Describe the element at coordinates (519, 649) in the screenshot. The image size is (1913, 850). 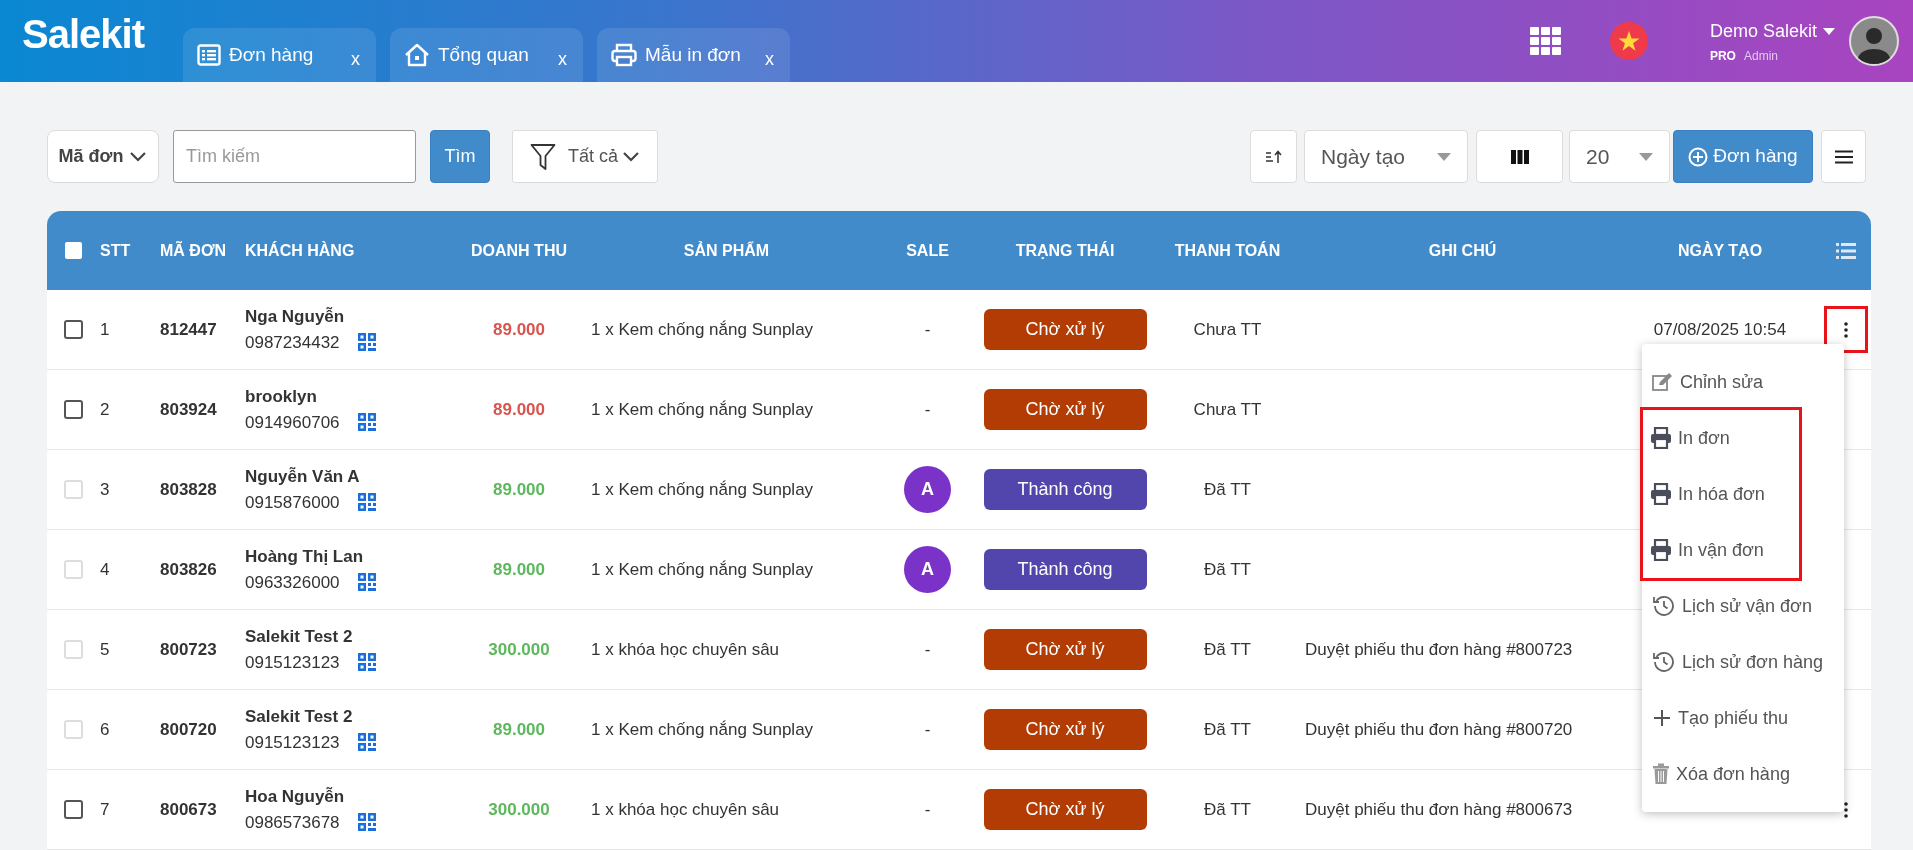
I see `revenue-amount: 300.000` at that location.